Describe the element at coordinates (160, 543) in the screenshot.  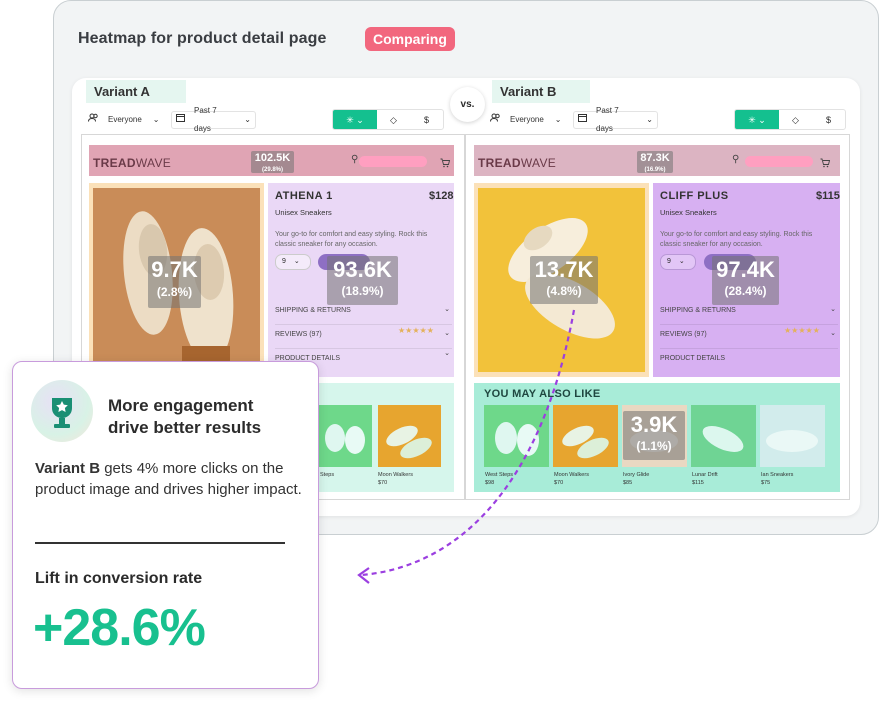
I see `divider` at that location.